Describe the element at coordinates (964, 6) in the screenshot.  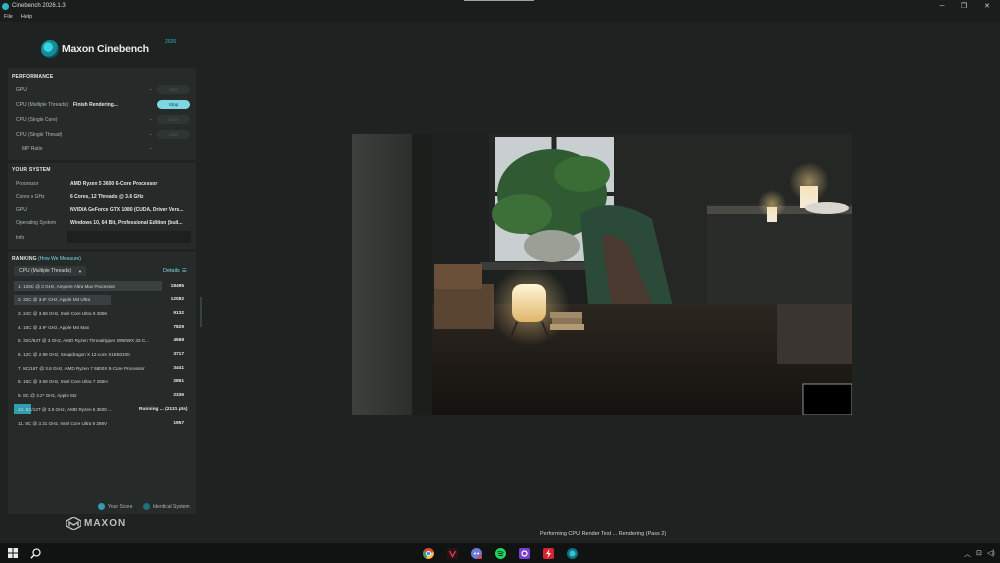
I see `maximize-button: ❐` at that location.